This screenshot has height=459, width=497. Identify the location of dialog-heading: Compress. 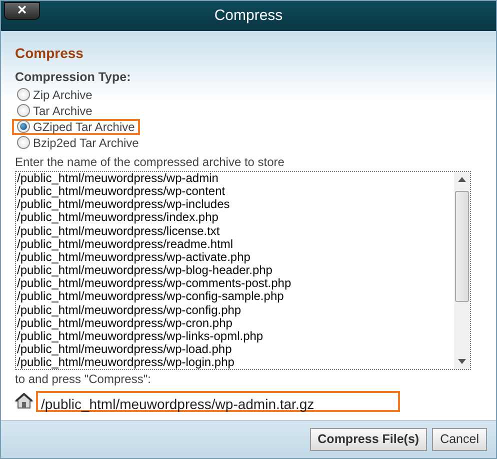
(49, 53).